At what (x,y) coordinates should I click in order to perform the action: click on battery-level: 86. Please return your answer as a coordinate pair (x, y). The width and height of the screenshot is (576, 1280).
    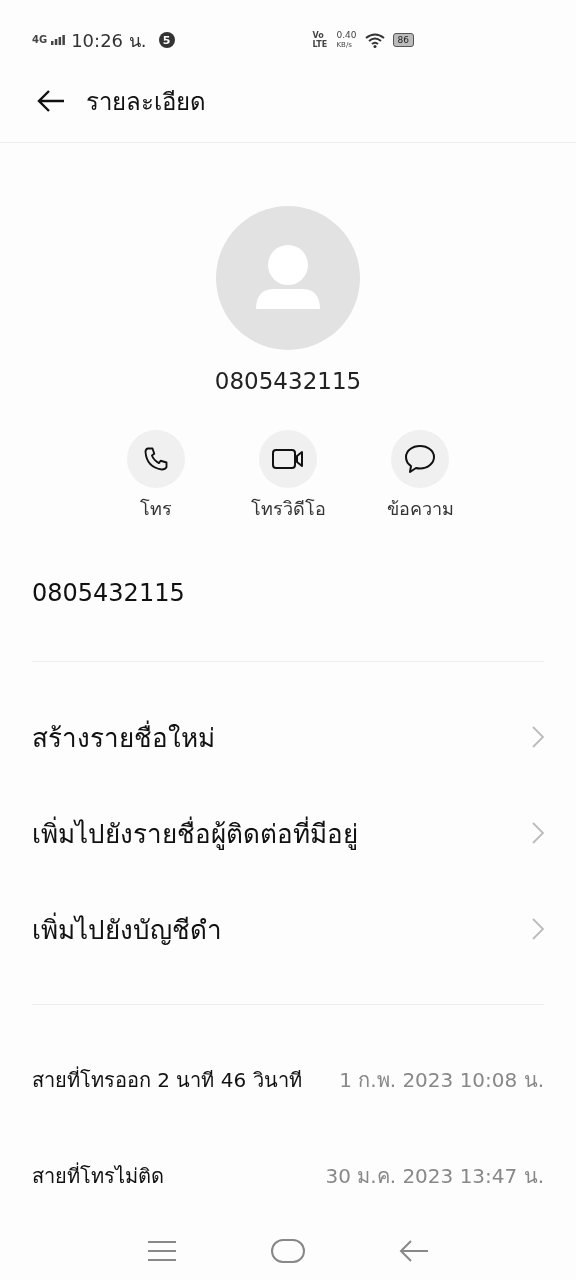
    Looking at the image, I should click on (403, 40).